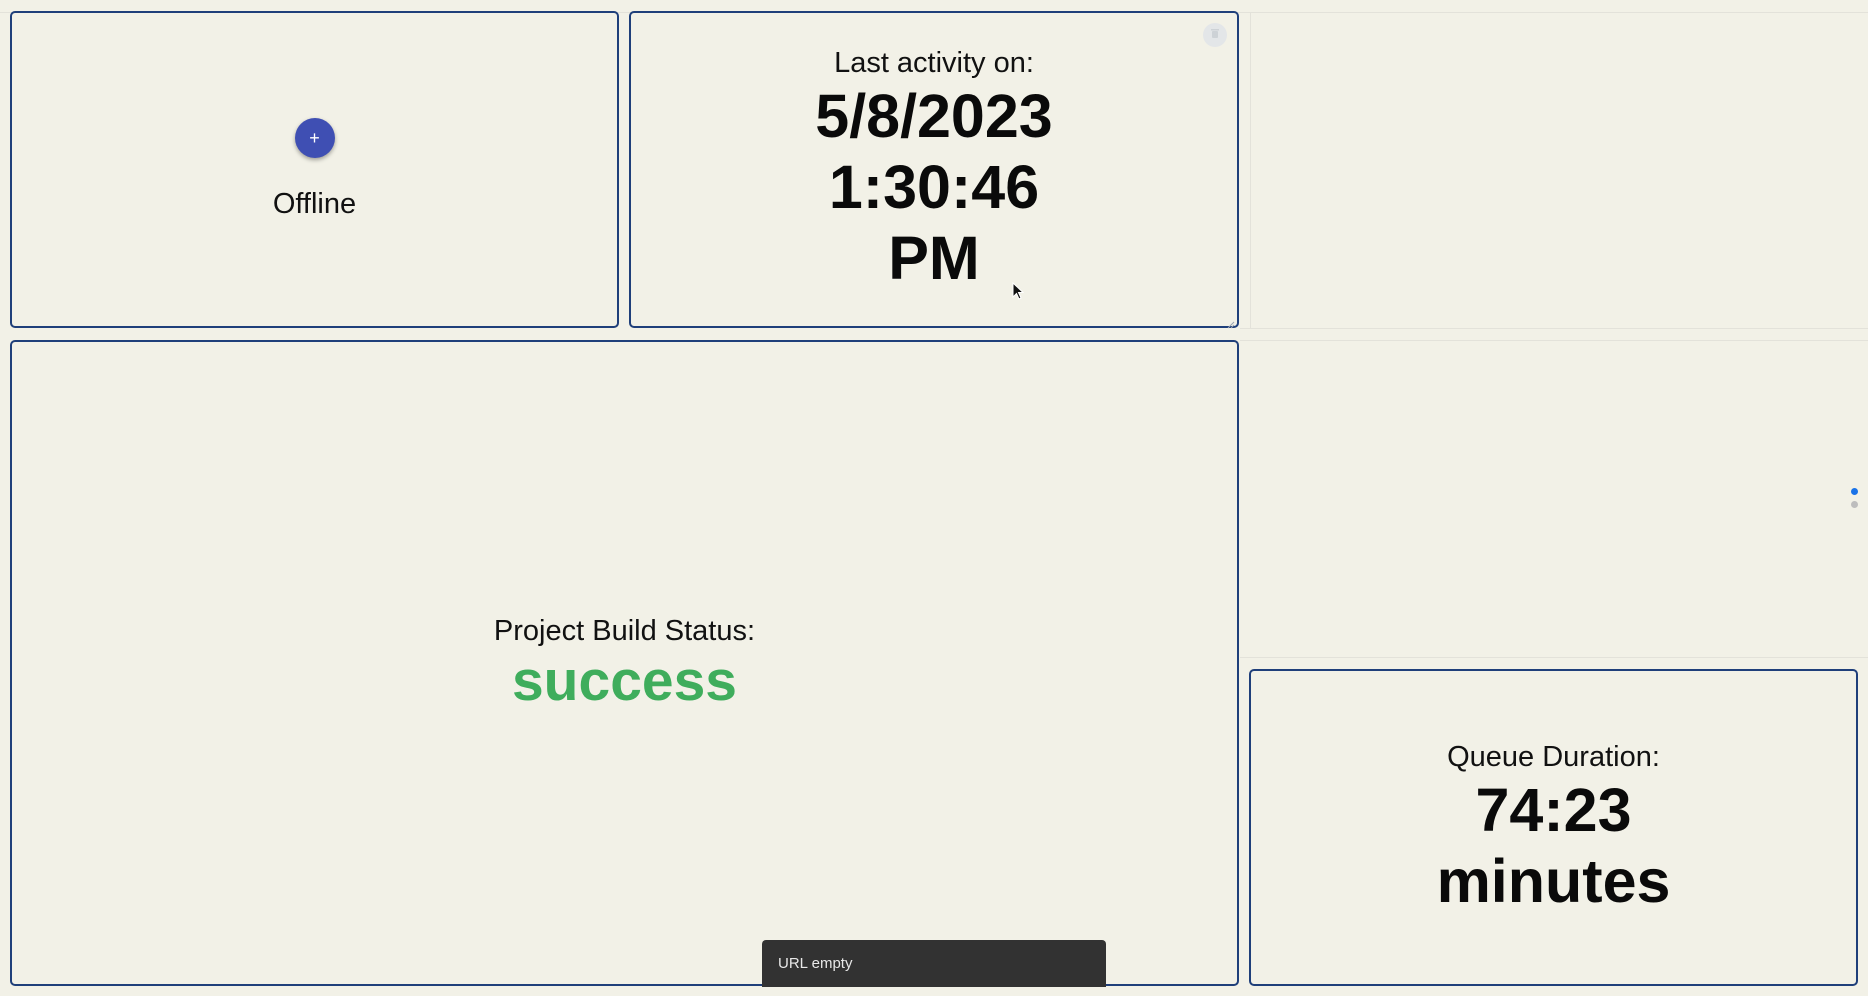 The height and width of the screenshot is (996, 1868). Describe the element at coordinates (934, 963) in the screenshot. I see `snackbar: URL empty` at that location.